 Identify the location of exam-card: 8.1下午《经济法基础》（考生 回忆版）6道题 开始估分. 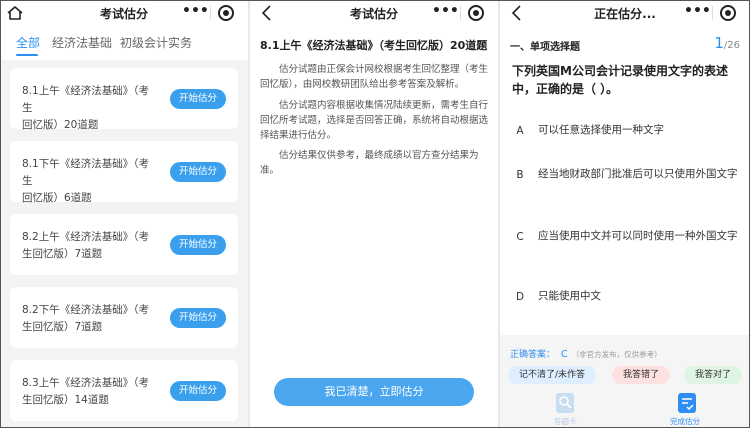
(124, 172).